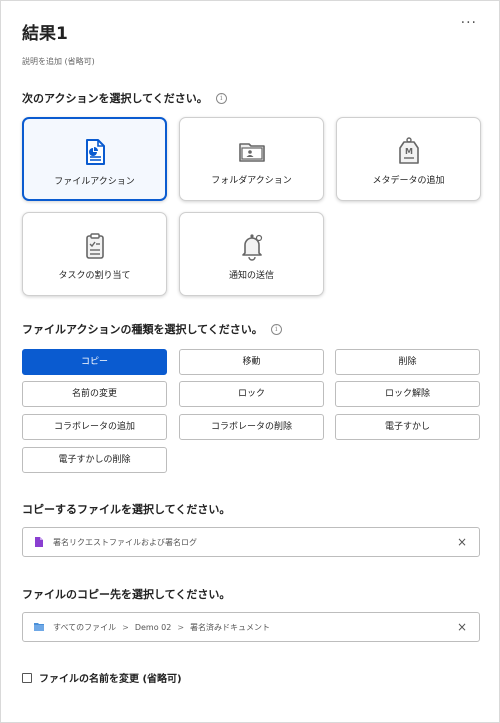 Image resolution: width=500 pixels, height=723 pixels. What do you see at coordinates (27, 677) in the screenshot?
I see `rename-checkbox` at bounding box center [27, 677].